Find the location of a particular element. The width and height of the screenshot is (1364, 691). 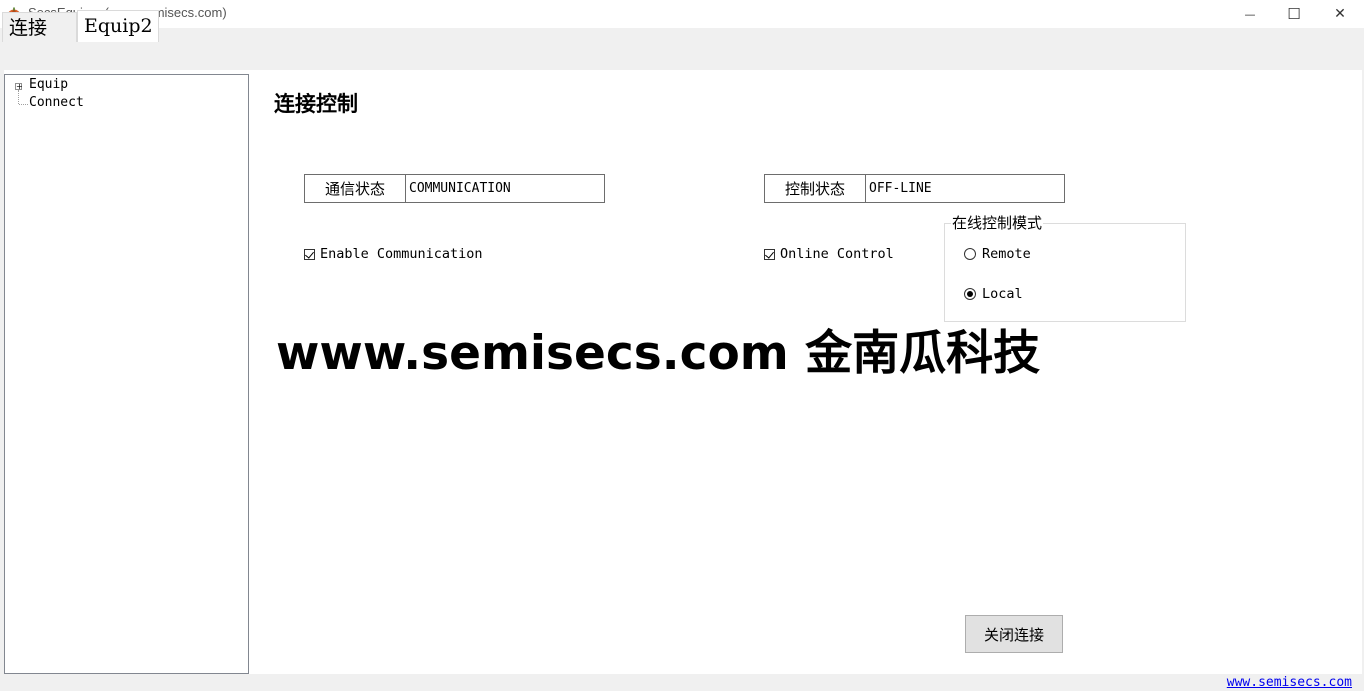

tree-item-equip: Equip is located at coordinates (48, 84).